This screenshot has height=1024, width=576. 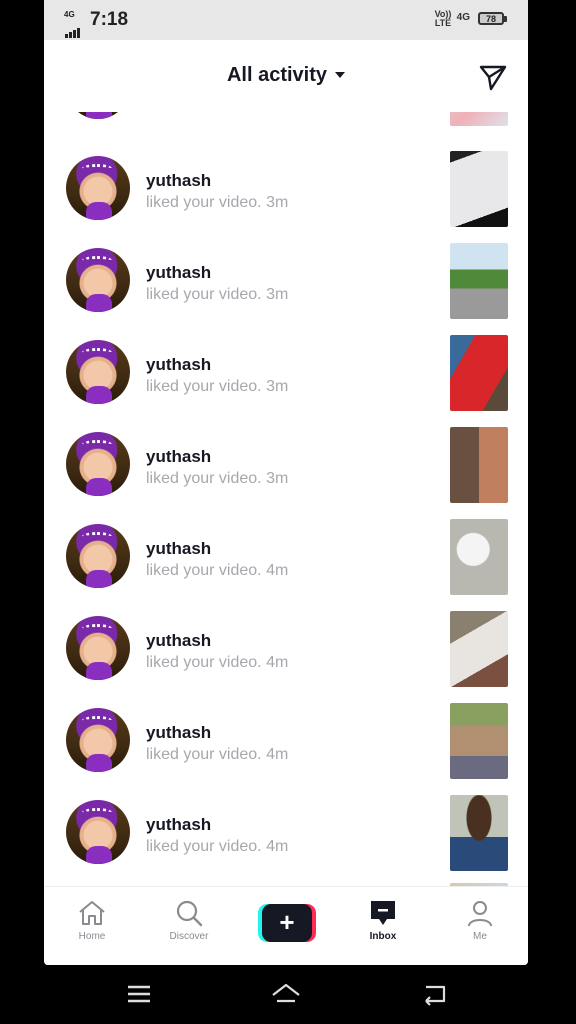 What do you see at coordinates (340, 74) in the screenshot?
I see `caret-down-icon` at bounding box center [340, 74].